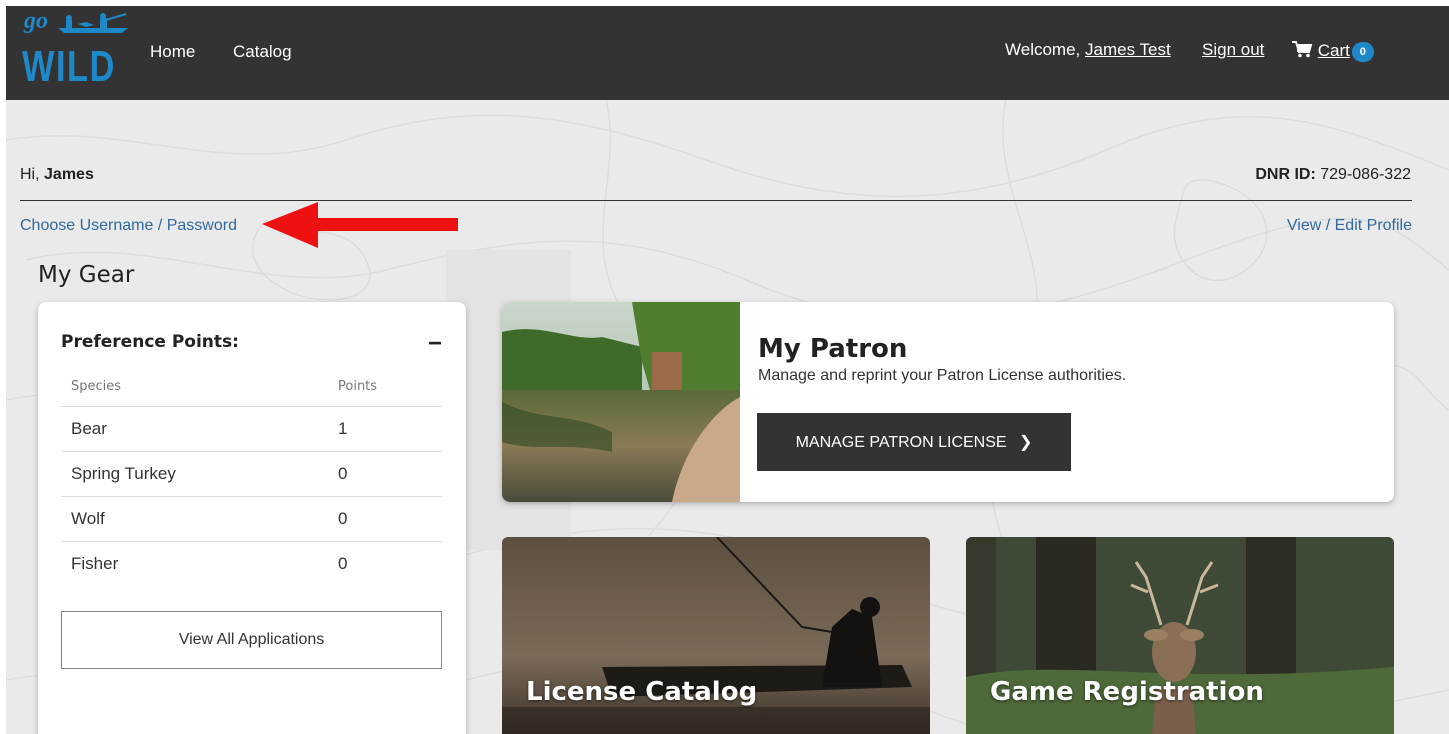 The height and width of the screenshot is (734, 1449). Describe the element at coordinates (69, 66) in the screenshot. I see `logo-wild-text: WILD` at that location.